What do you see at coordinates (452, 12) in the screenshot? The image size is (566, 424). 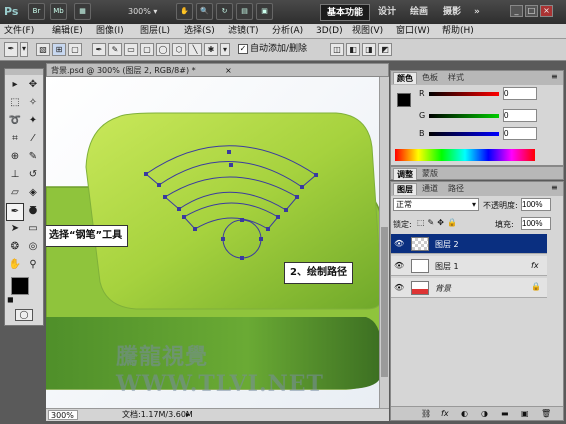 I see `workspace-photography: 摄影` at bounding box center [452, 12].